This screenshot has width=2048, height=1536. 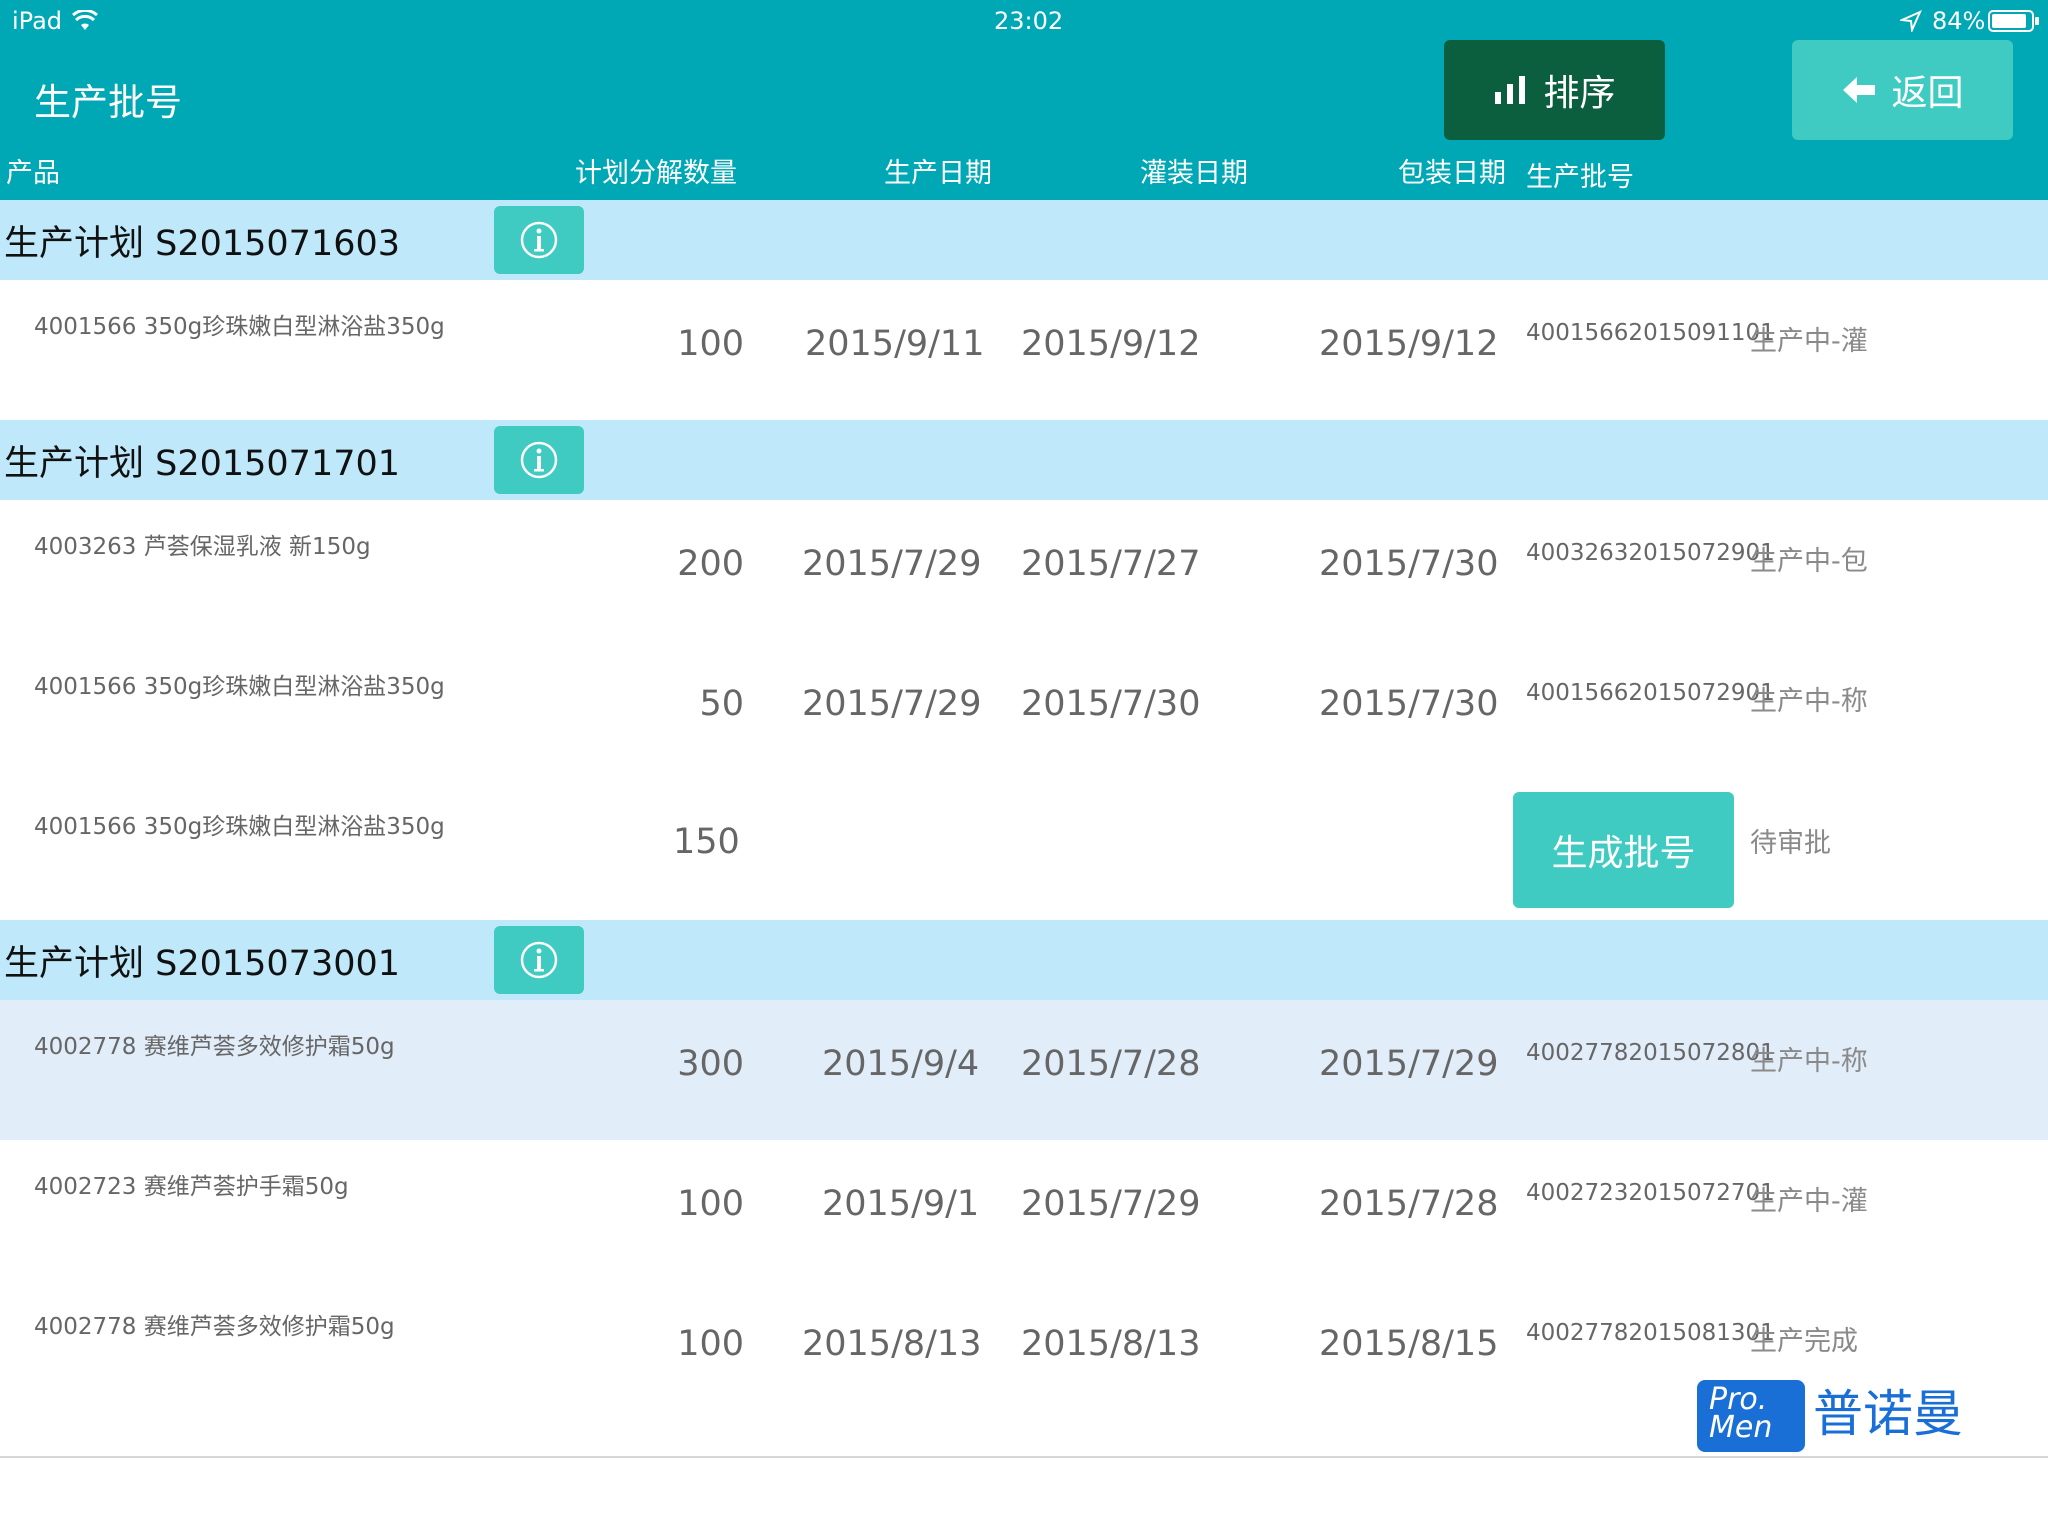 I want to click on row-status: 待审批, so click(x=1790, y=843).